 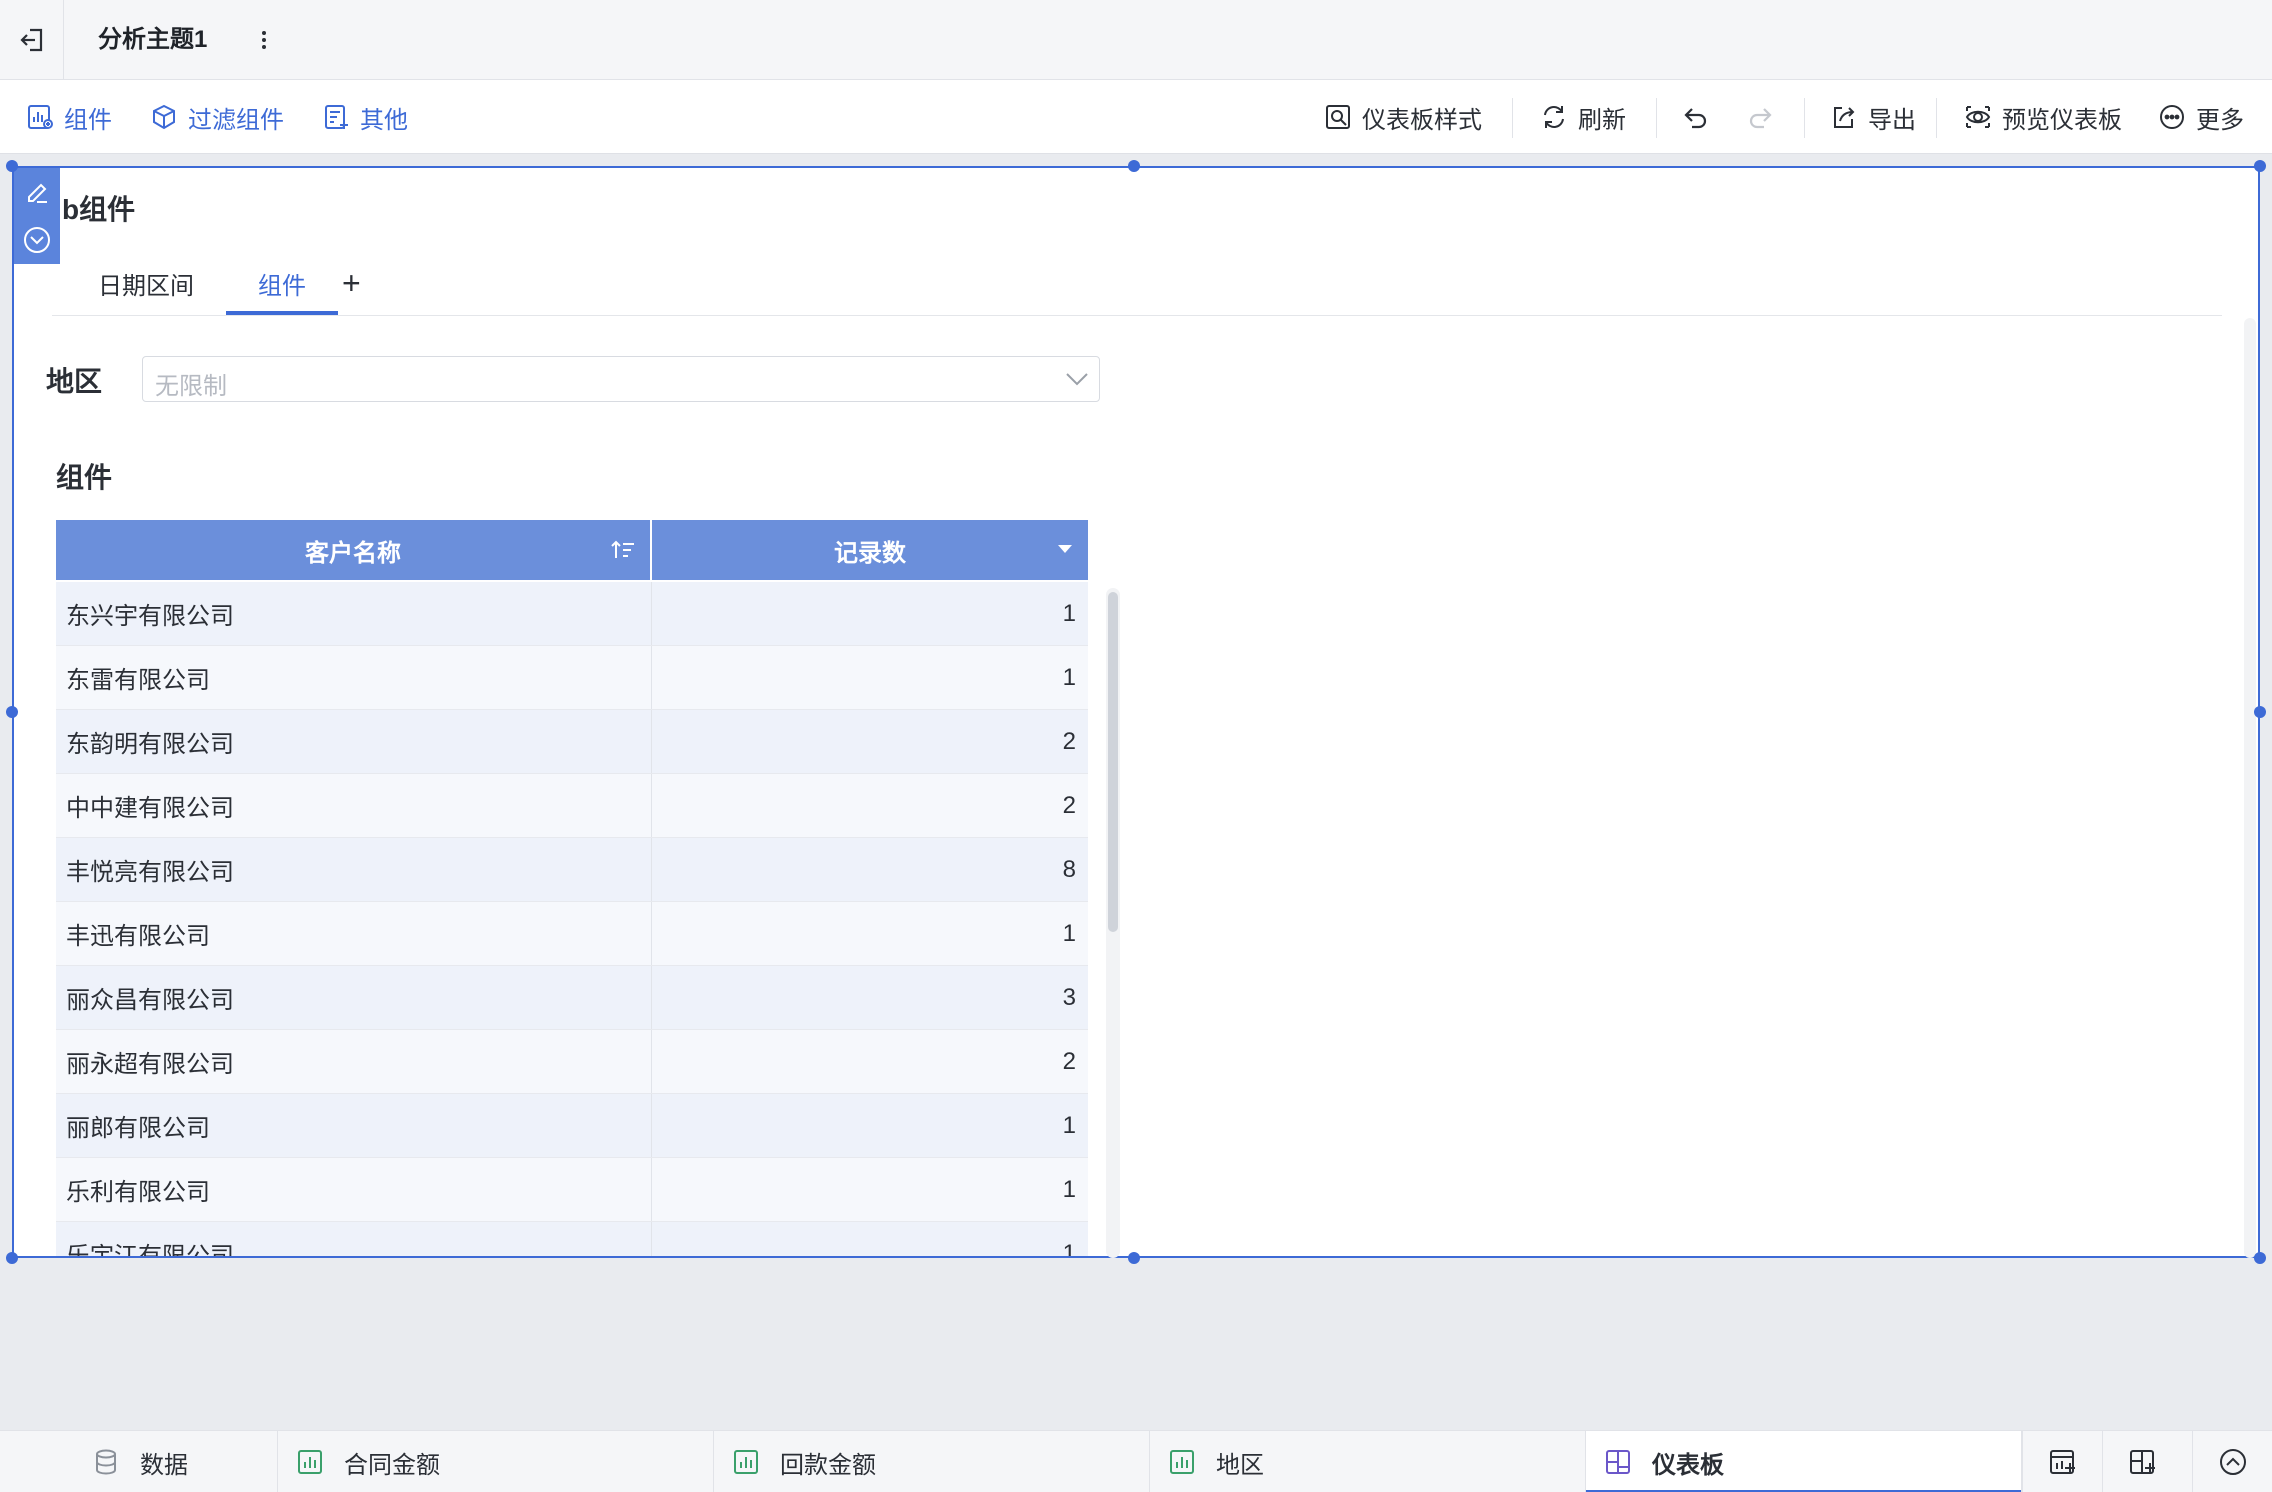 I want to click on widget-tabs: 日期区间 组件 +, so click(x=1137, y=283).